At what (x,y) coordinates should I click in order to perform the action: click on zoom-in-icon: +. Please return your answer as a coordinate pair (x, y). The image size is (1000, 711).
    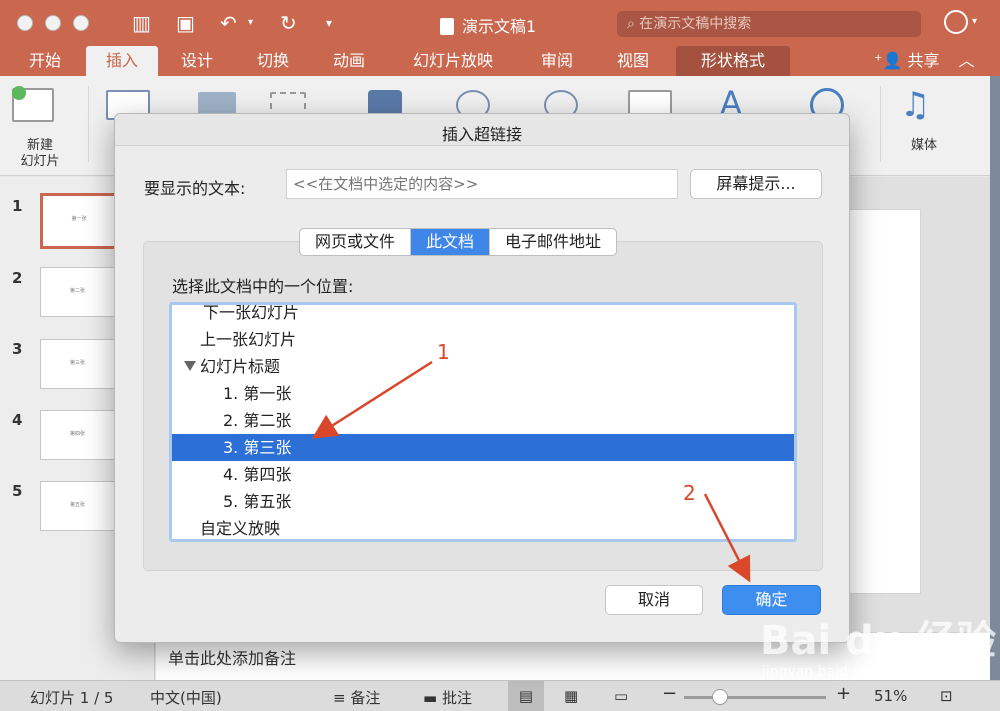
    Looking at the image, I should click on (843, 693).